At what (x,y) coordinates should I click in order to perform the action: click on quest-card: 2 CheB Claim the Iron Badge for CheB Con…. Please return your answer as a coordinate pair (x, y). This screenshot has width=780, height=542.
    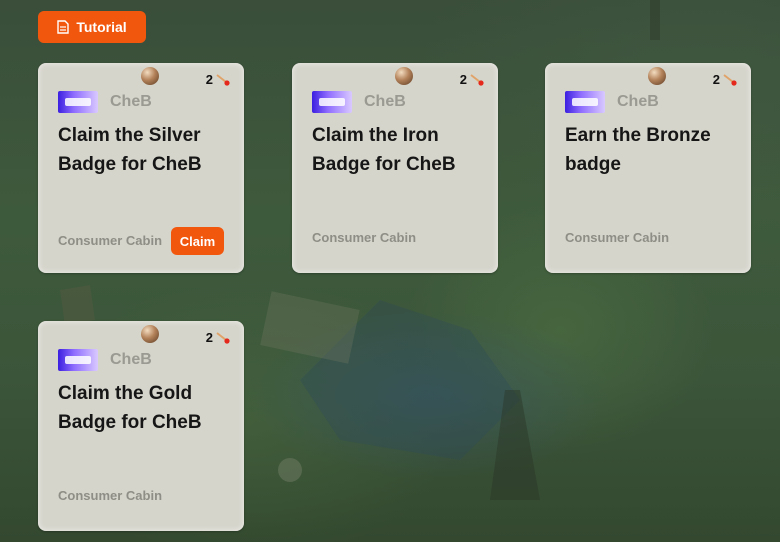
    Looking at the image, I should click on (395, 168).